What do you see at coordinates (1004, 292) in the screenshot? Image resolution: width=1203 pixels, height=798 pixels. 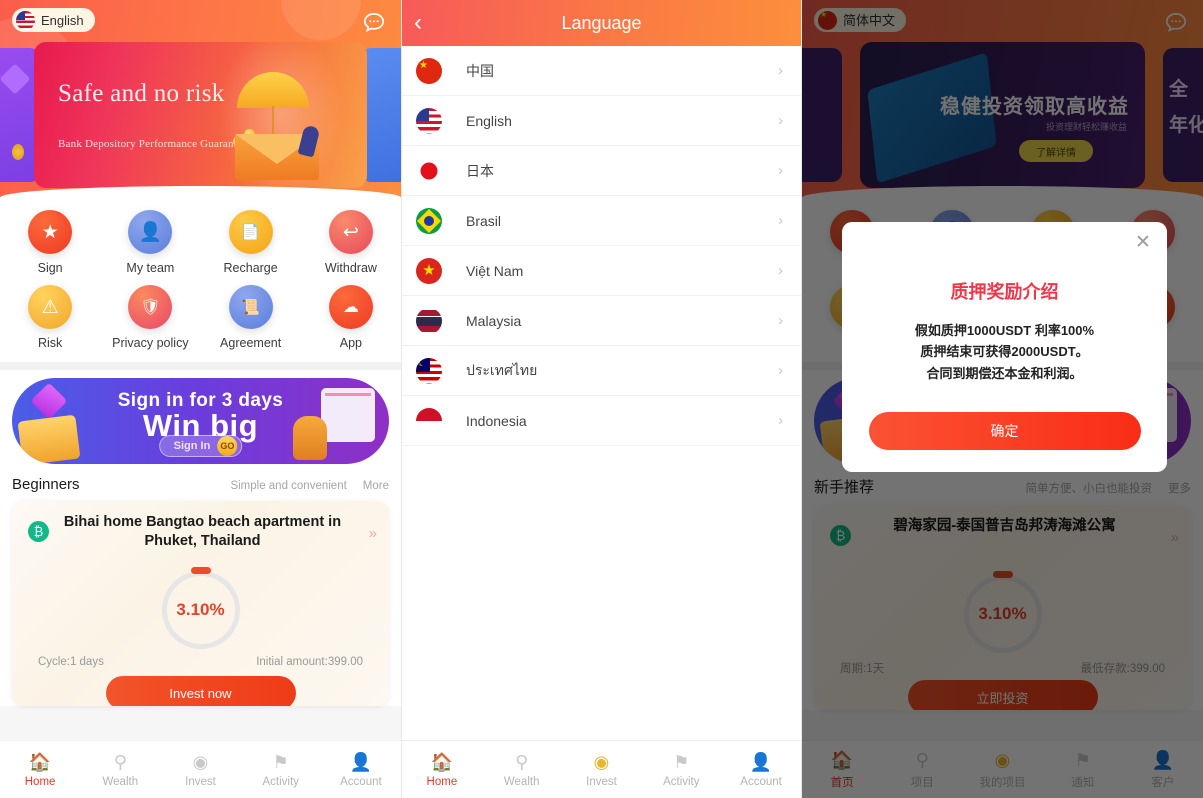 I see `modal-title: 质押奖励介绍` at bounding box center [1004, 292].